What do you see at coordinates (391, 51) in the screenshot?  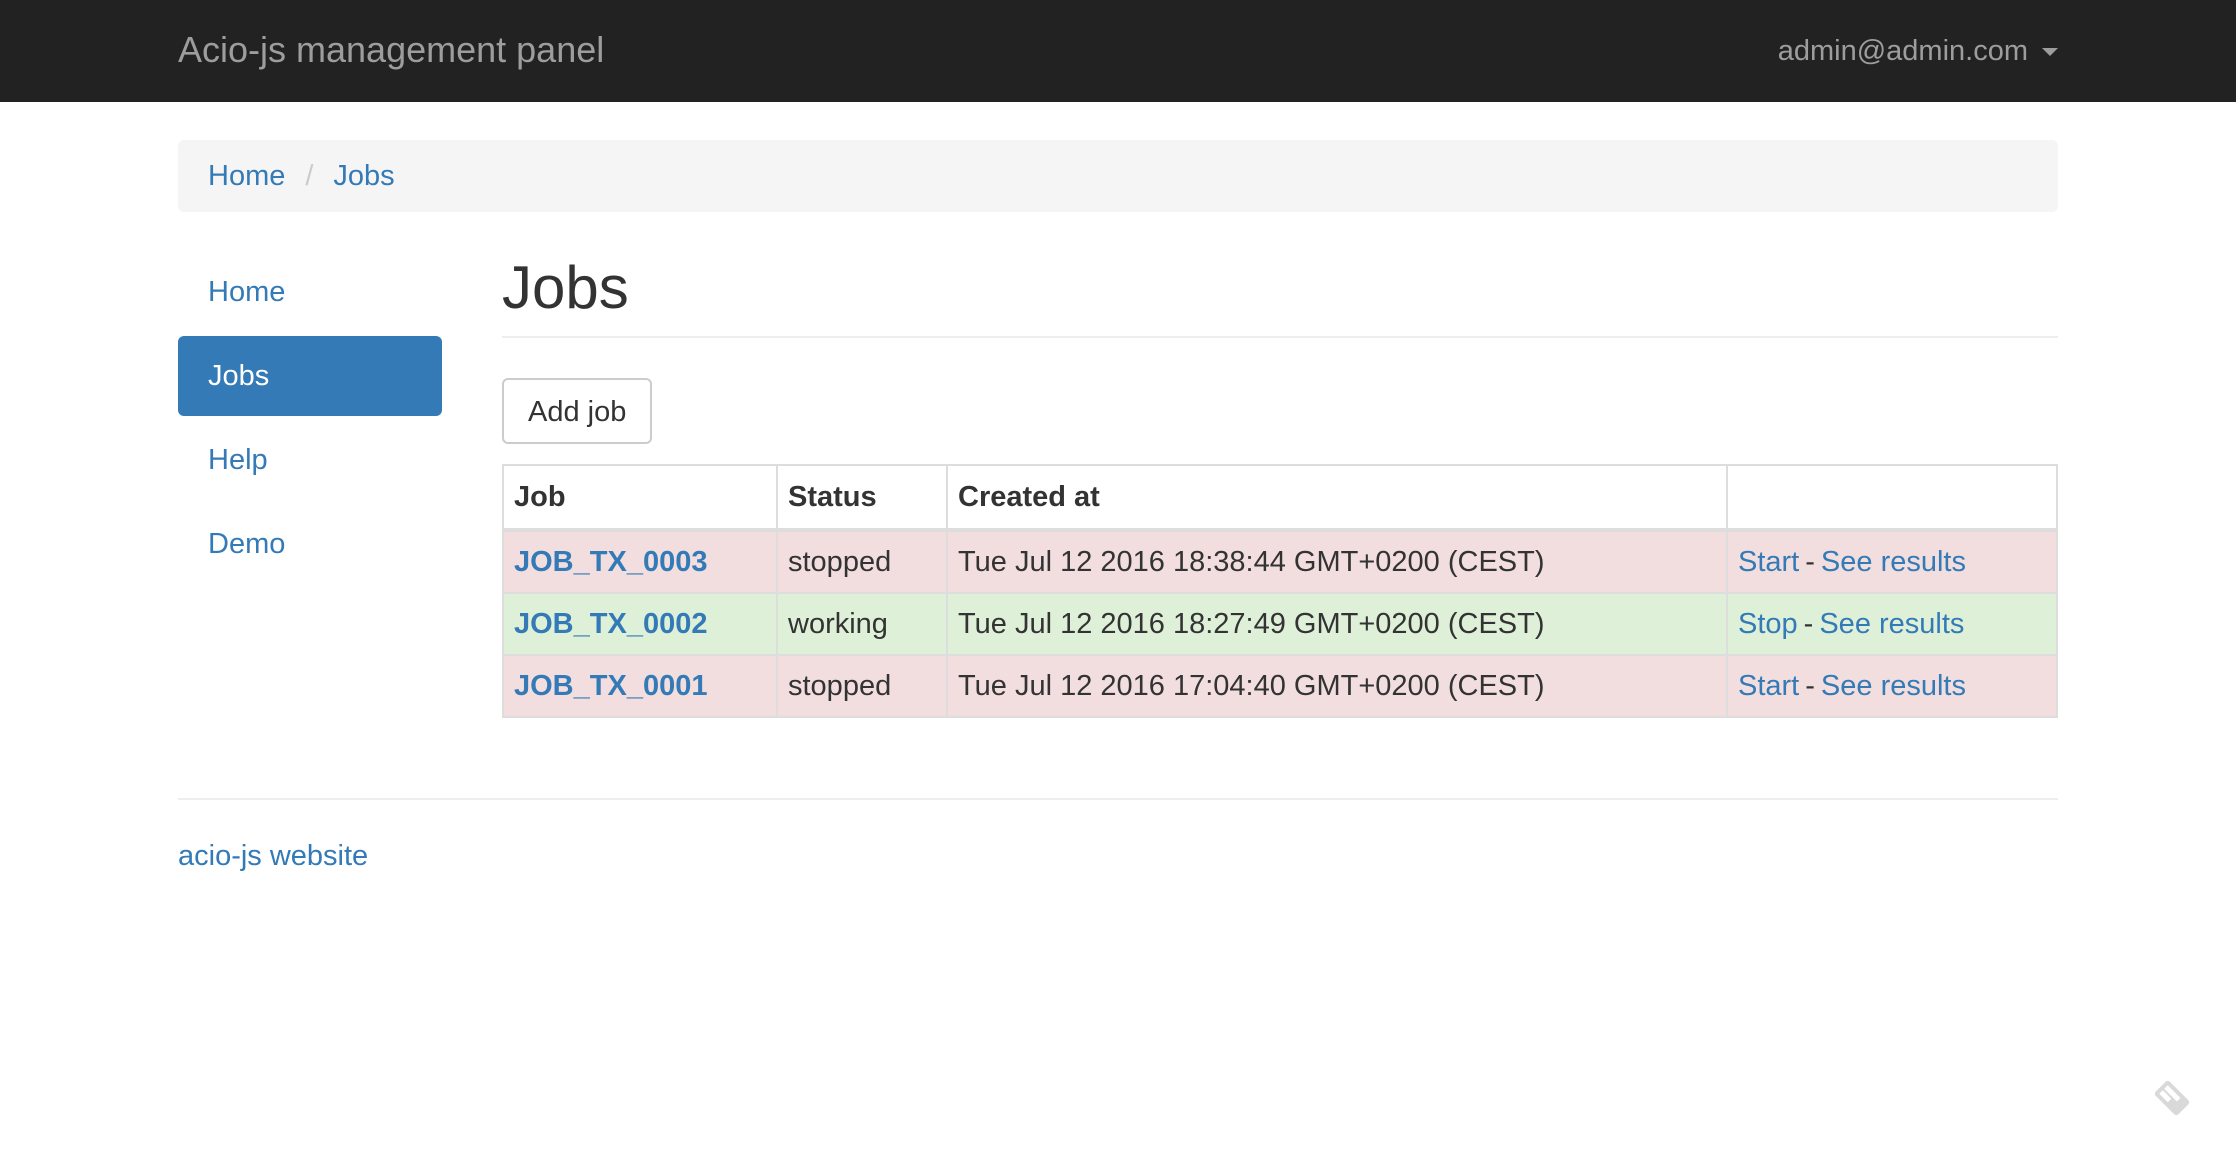 I see `navbar-brand: Acio-js management panel` at bounding box center [391, 51].